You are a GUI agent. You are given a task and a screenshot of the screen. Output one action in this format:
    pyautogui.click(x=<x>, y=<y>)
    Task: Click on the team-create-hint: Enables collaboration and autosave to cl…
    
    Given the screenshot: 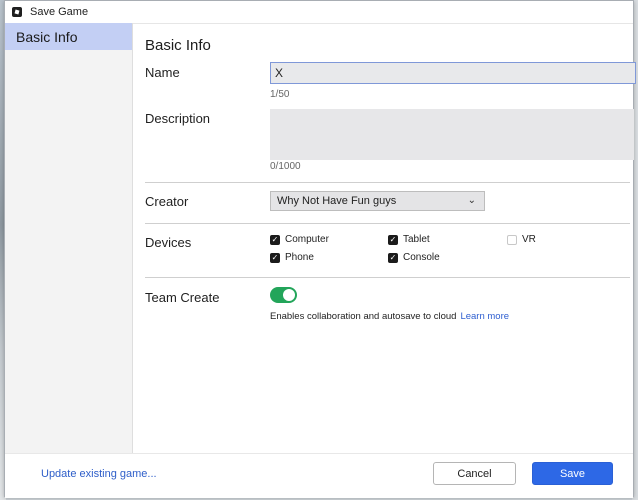 What is the action you would take?
    pyautogui.click(x=389, y=316)
    